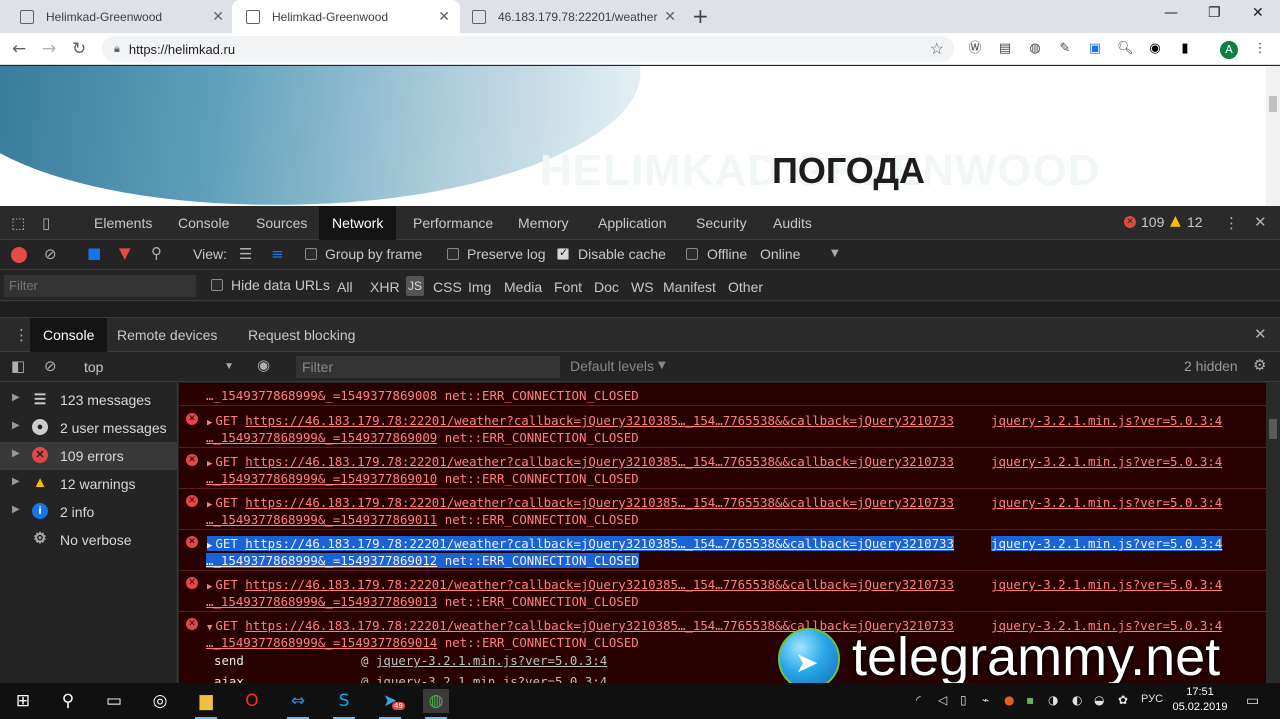 This screenshot has height=719, width=1280. What do you see at coordinates (1030, 700) in the screenshot?
I see `tray-app-icon: ▪` at bounding box center [1030, 700].